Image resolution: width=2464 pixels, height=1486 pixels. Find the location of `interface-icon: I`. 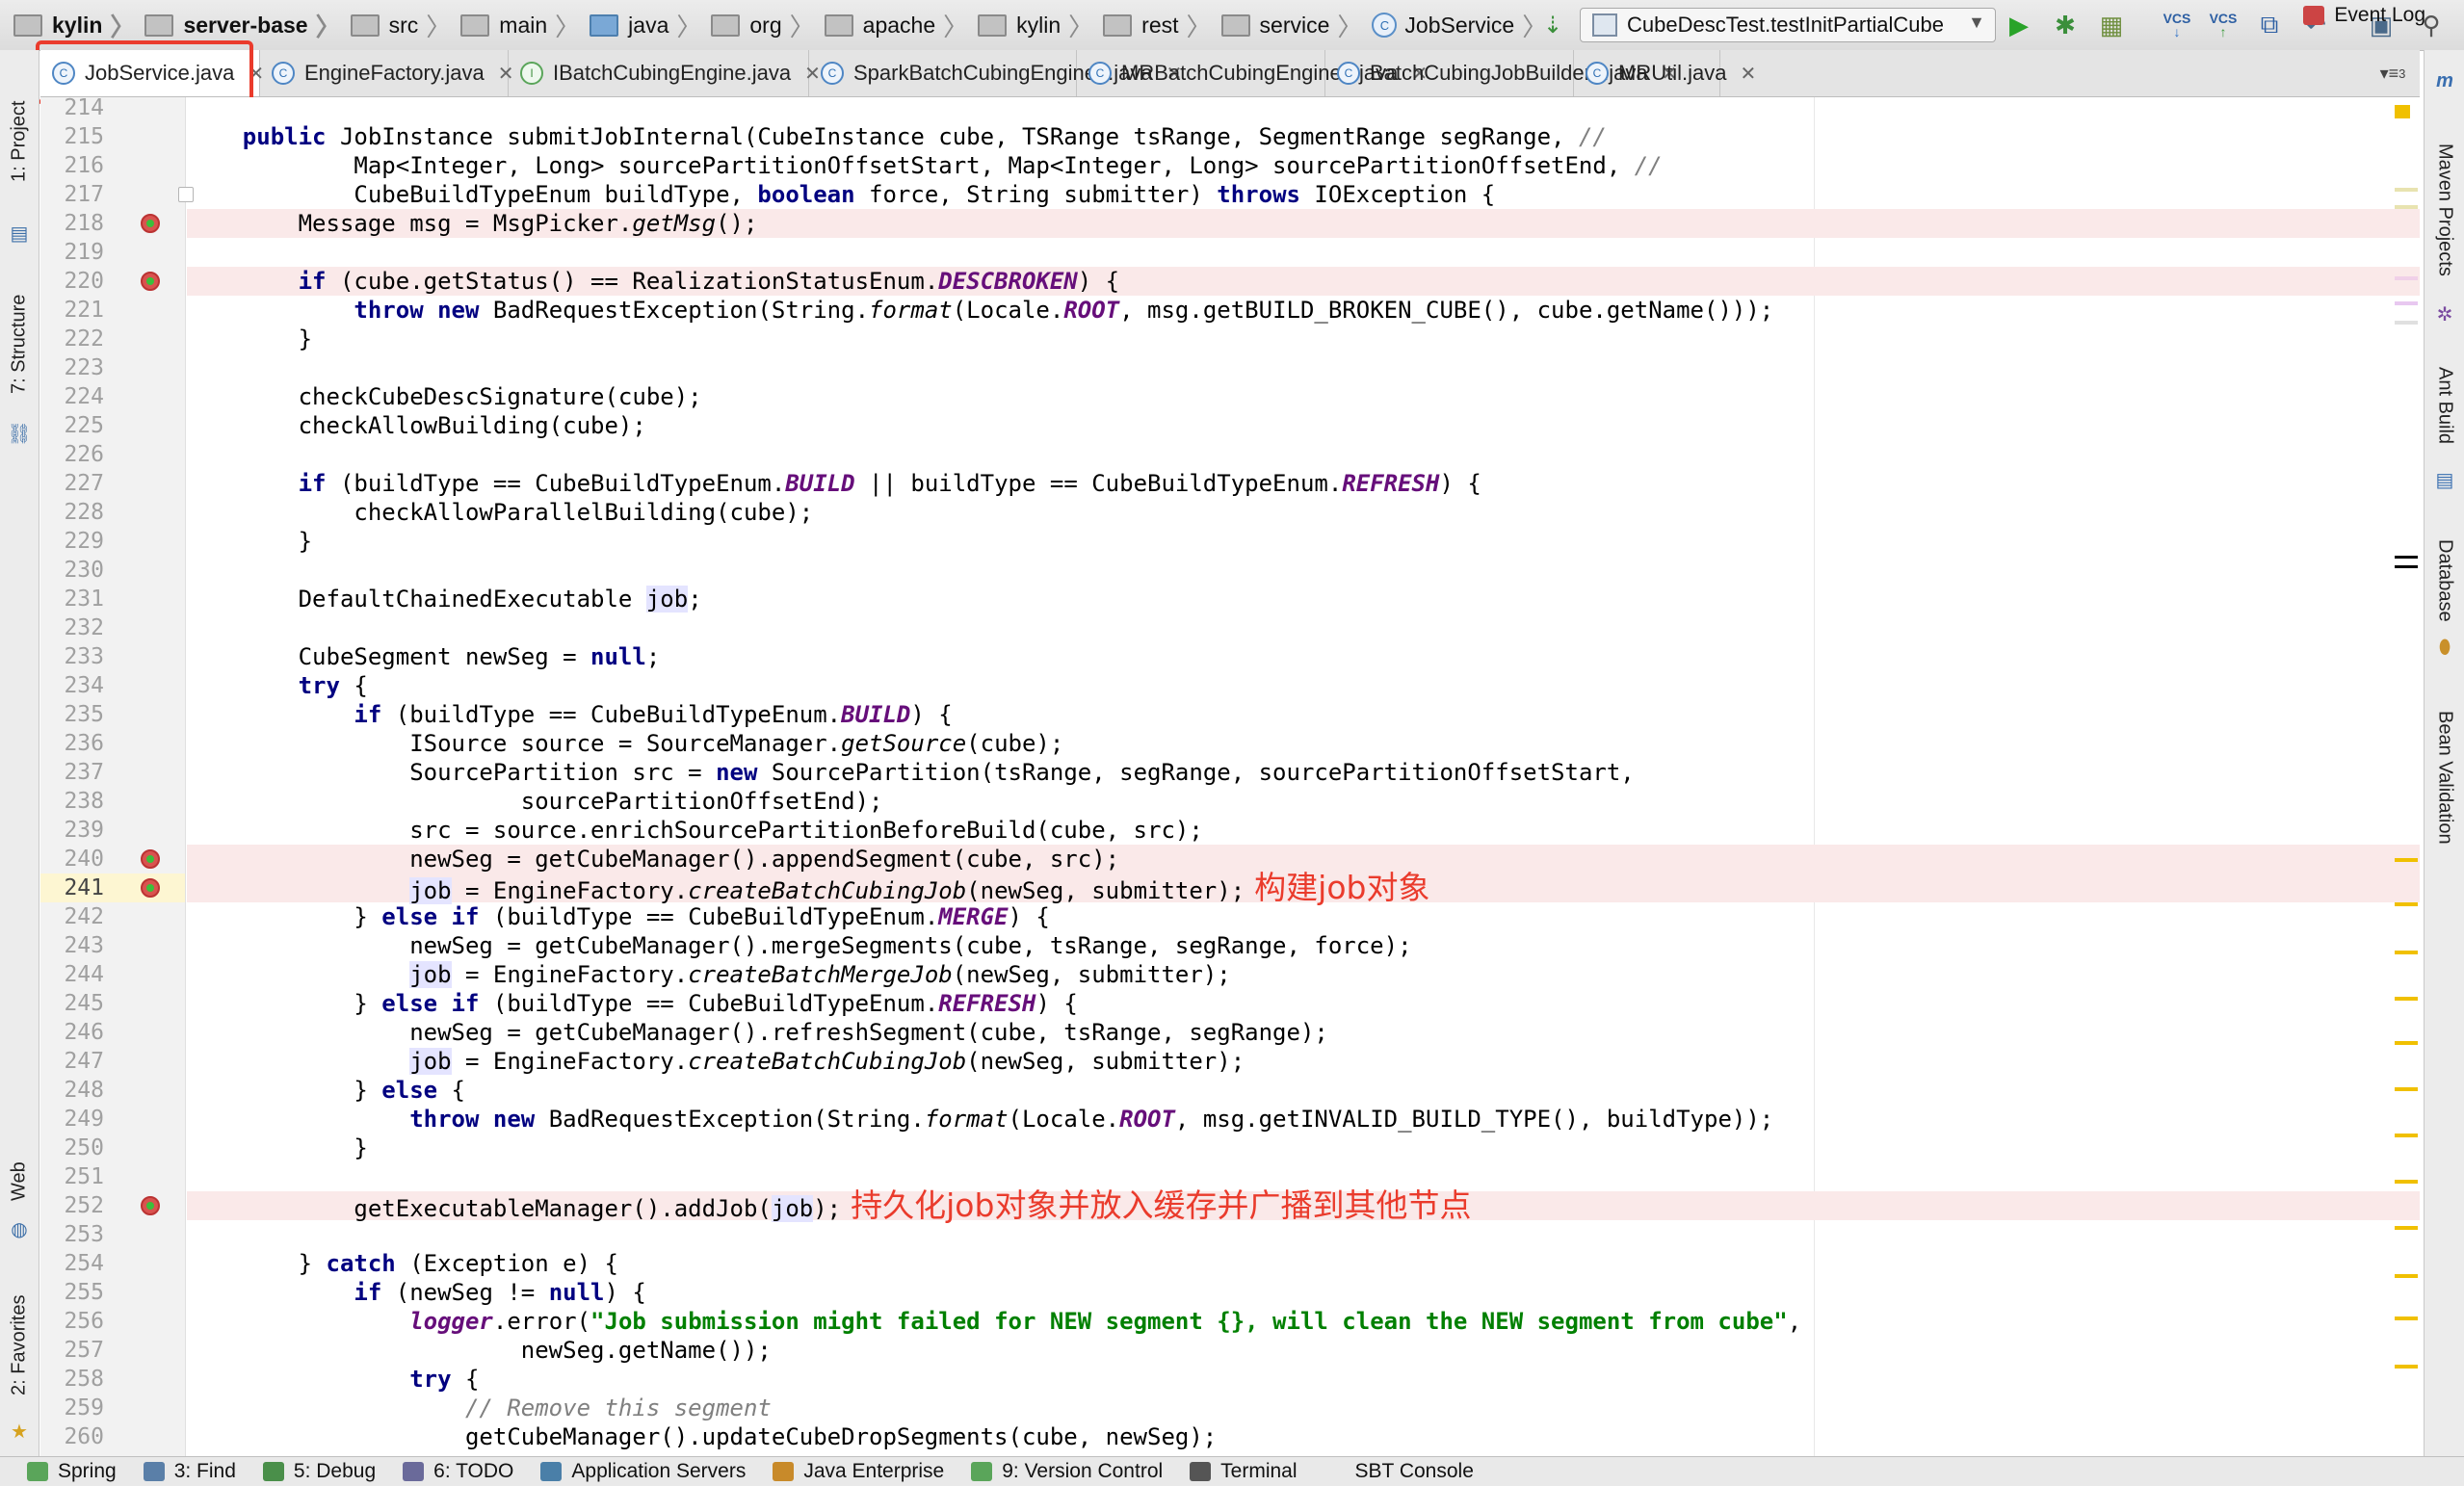

interface-icon: I is located at coordinates (531, 73).